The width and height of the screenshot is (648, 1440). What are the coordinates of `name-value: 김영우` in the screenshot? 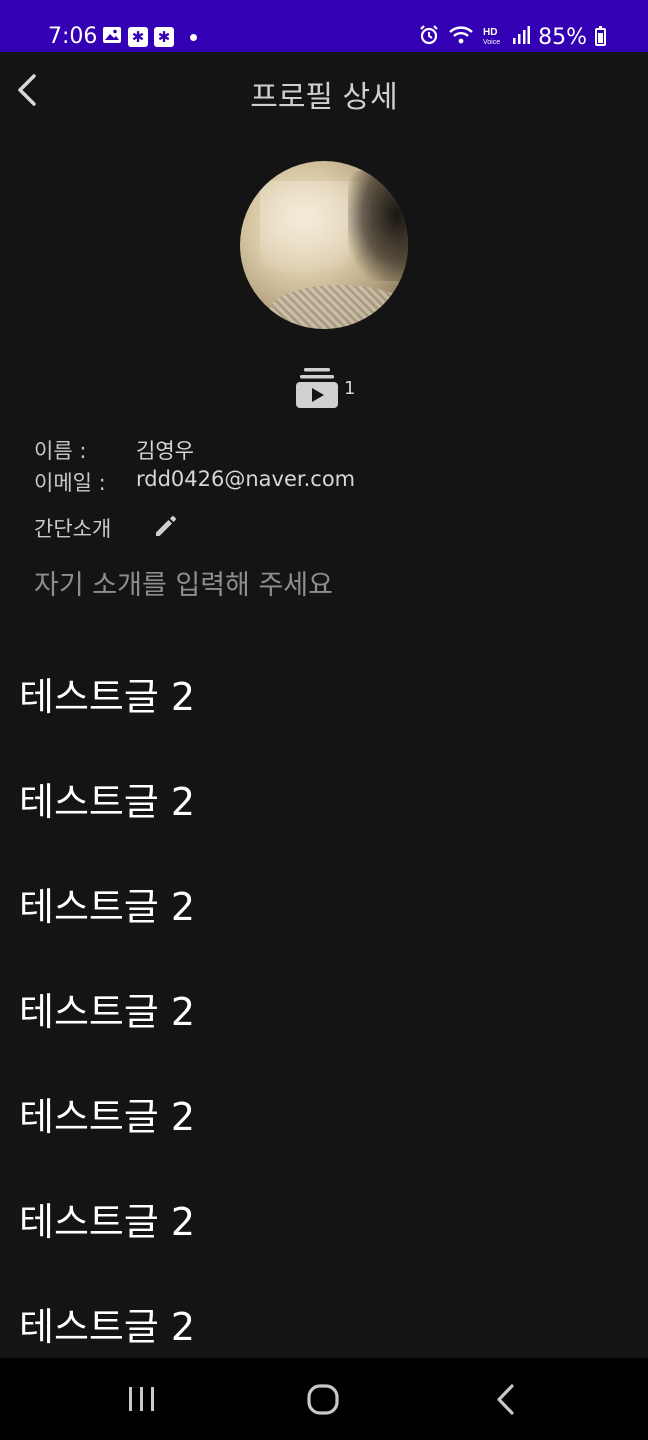 It's located at (165, 451).